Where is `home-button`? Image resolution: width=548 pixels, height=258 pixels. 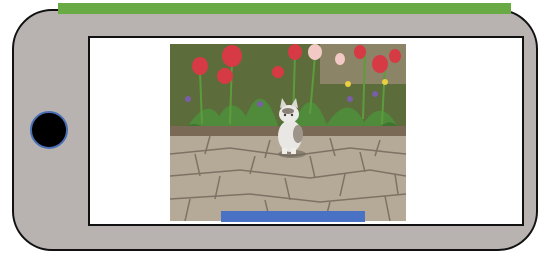
home-button is located at coordinates (49, 130).